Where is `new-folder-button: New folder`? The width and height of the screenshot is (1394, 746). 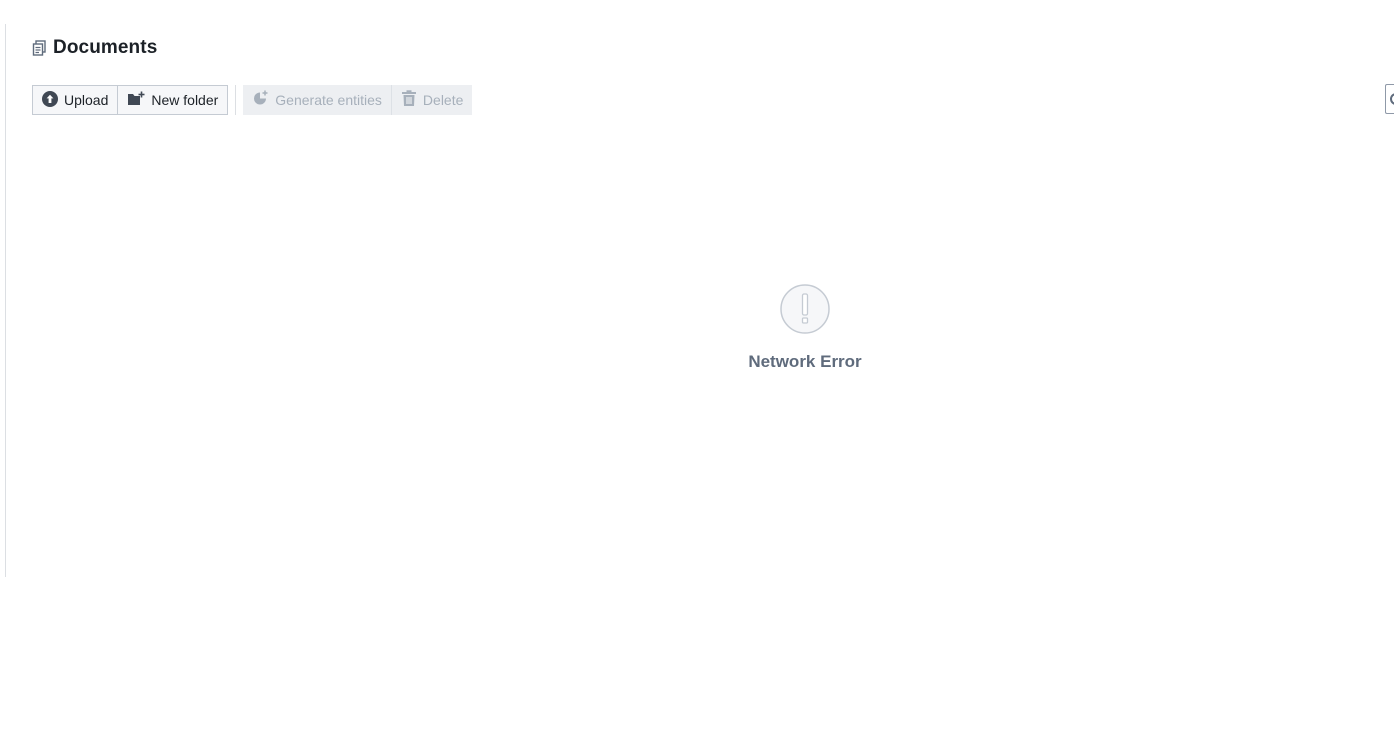 new-folder-button: New folder is located at coordinates (173, 100).